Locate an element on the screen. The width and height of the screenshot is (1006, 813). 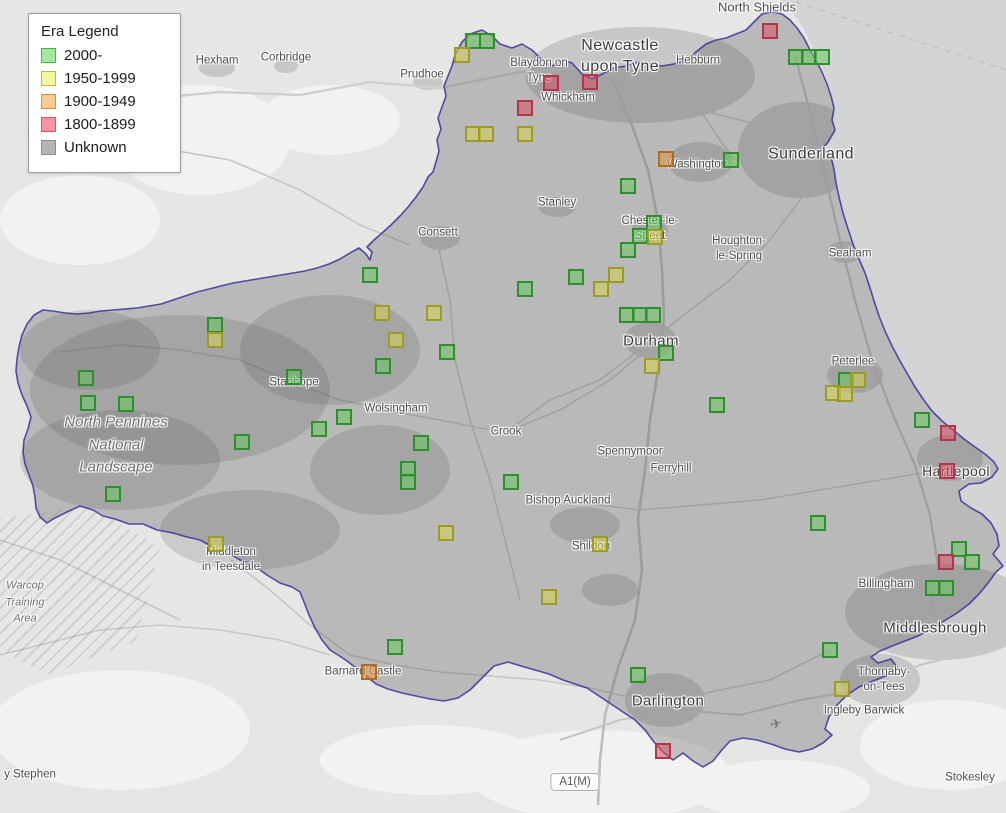
legend-swatch-1900-1949 is located at coordinates (48, 101).